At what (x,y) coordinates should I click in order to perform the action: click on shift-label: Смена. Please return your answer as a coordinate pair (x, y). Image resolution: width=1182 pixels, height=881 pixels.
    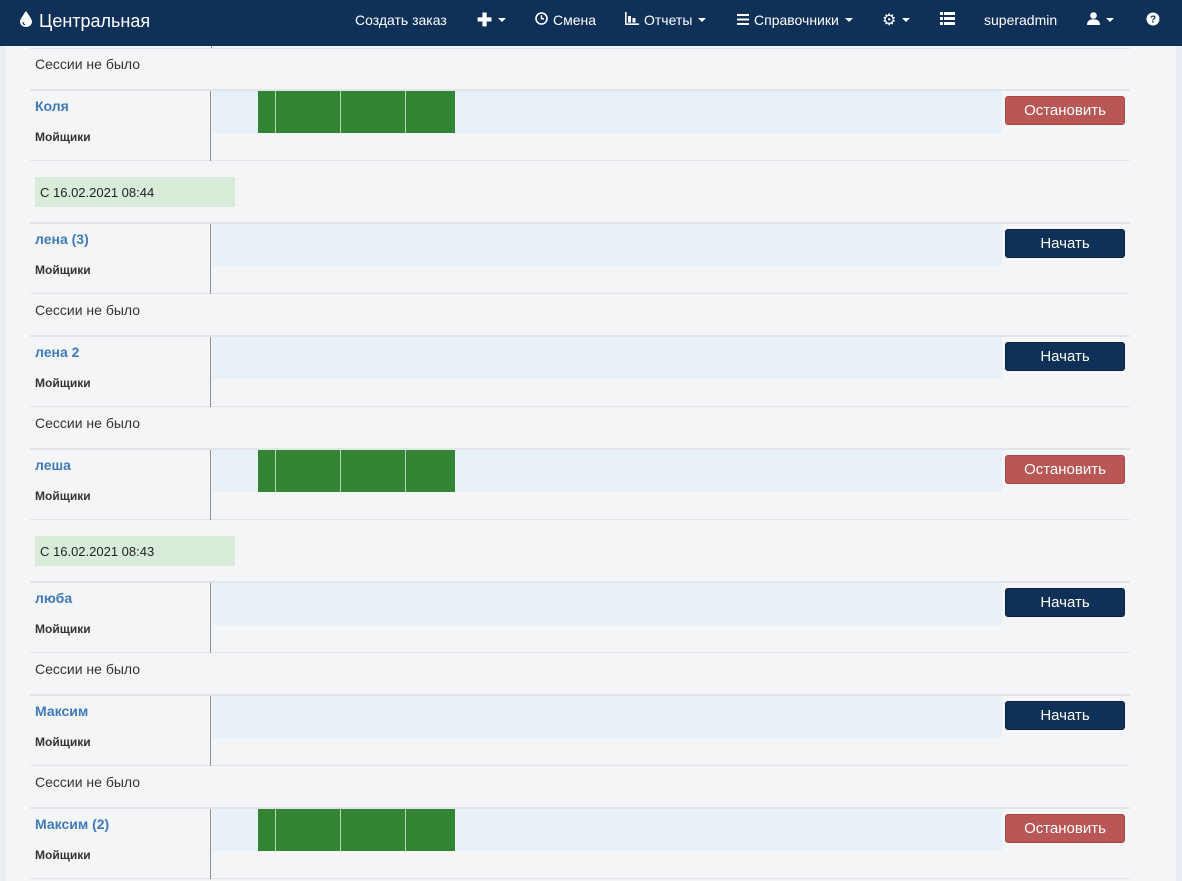
    Looking at the image, I should click on (575, 20).